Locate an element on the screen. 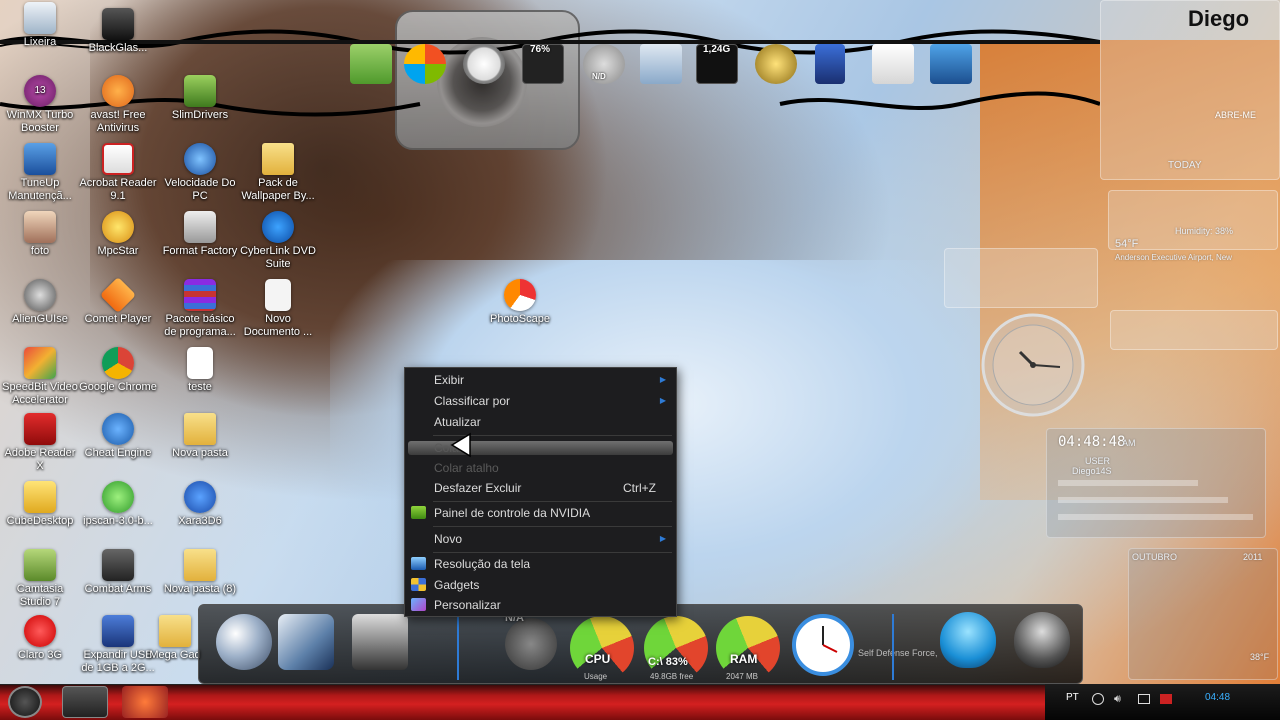 This screenshot has width=1280, height=720. desktop-icon-photoscape: PhotoScape is located at coordinates (520, 302).